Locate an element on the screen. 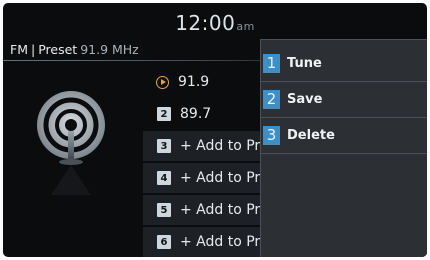  source-header: FM | Preset 91.9 MHz is located at coordinates (74, 49).